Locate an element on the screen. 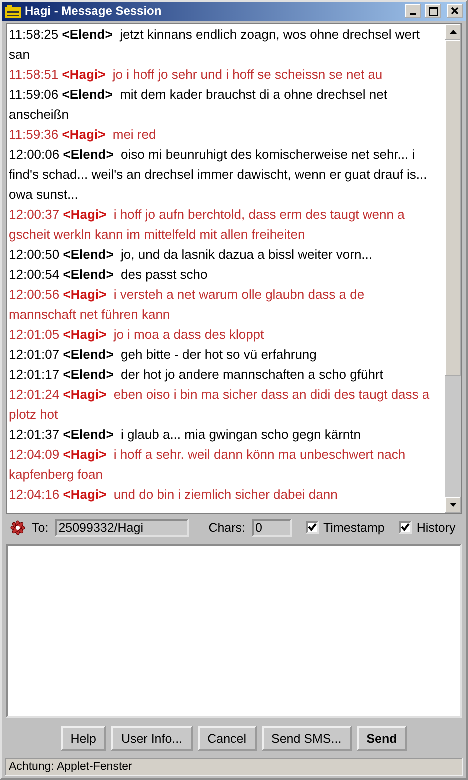 The height and width of the screenshot is (780, 468). chat-message: 12:00:37 <Hagi> i hoff jo aufn berchtold, dass erm des taugt wenn a gscheit werkln kann im mittelfeld mit allen freiheiten is located at coordinates (207, 225).